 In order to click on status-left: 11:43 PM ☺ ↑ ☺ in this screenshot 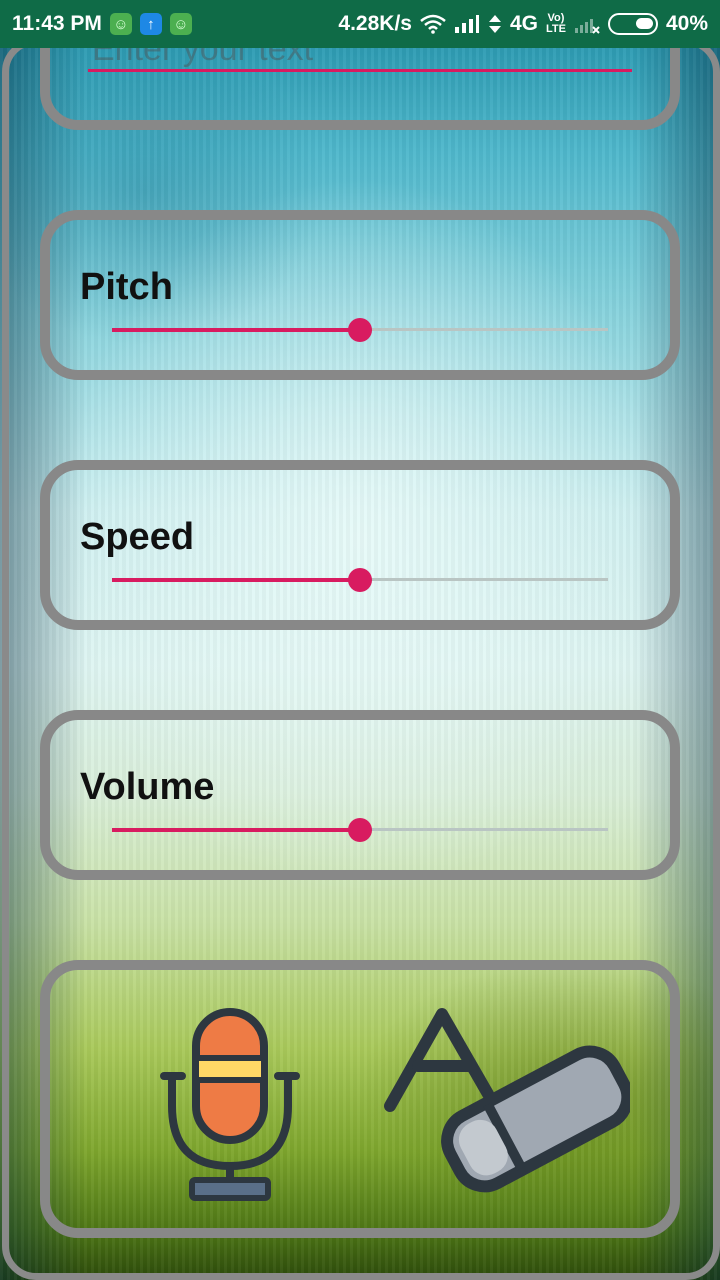, I will do `click(102, 24)`.